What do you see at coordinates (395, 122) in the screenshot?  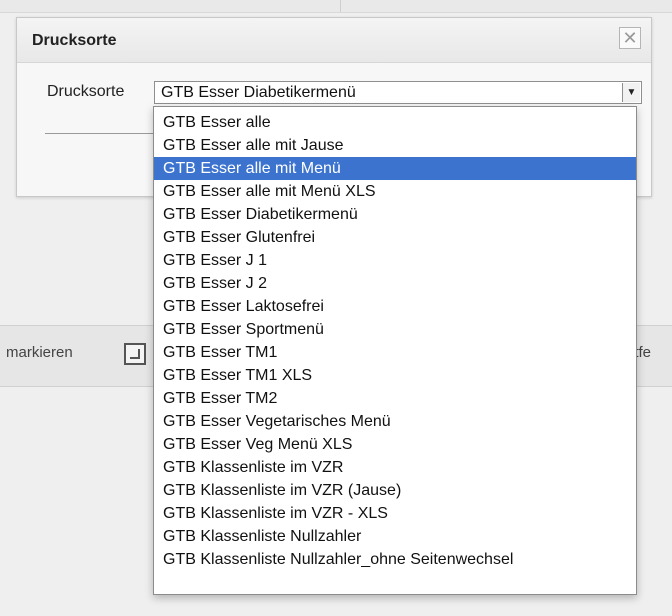 I see `dropdown-option: GTB Esser alle` at bounding box center [395, 122].